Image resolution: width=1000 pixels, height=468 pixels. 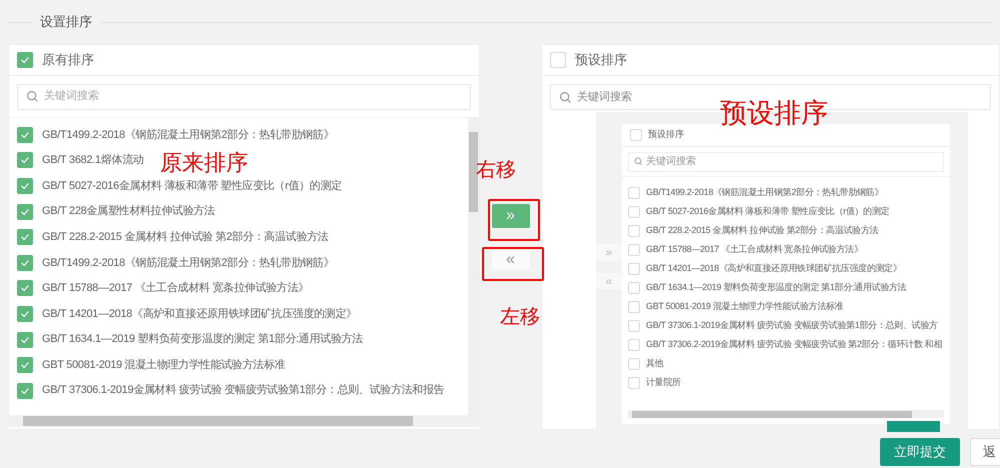 I want to click on footer-button: 立即提交, so click(x=920, y=452).